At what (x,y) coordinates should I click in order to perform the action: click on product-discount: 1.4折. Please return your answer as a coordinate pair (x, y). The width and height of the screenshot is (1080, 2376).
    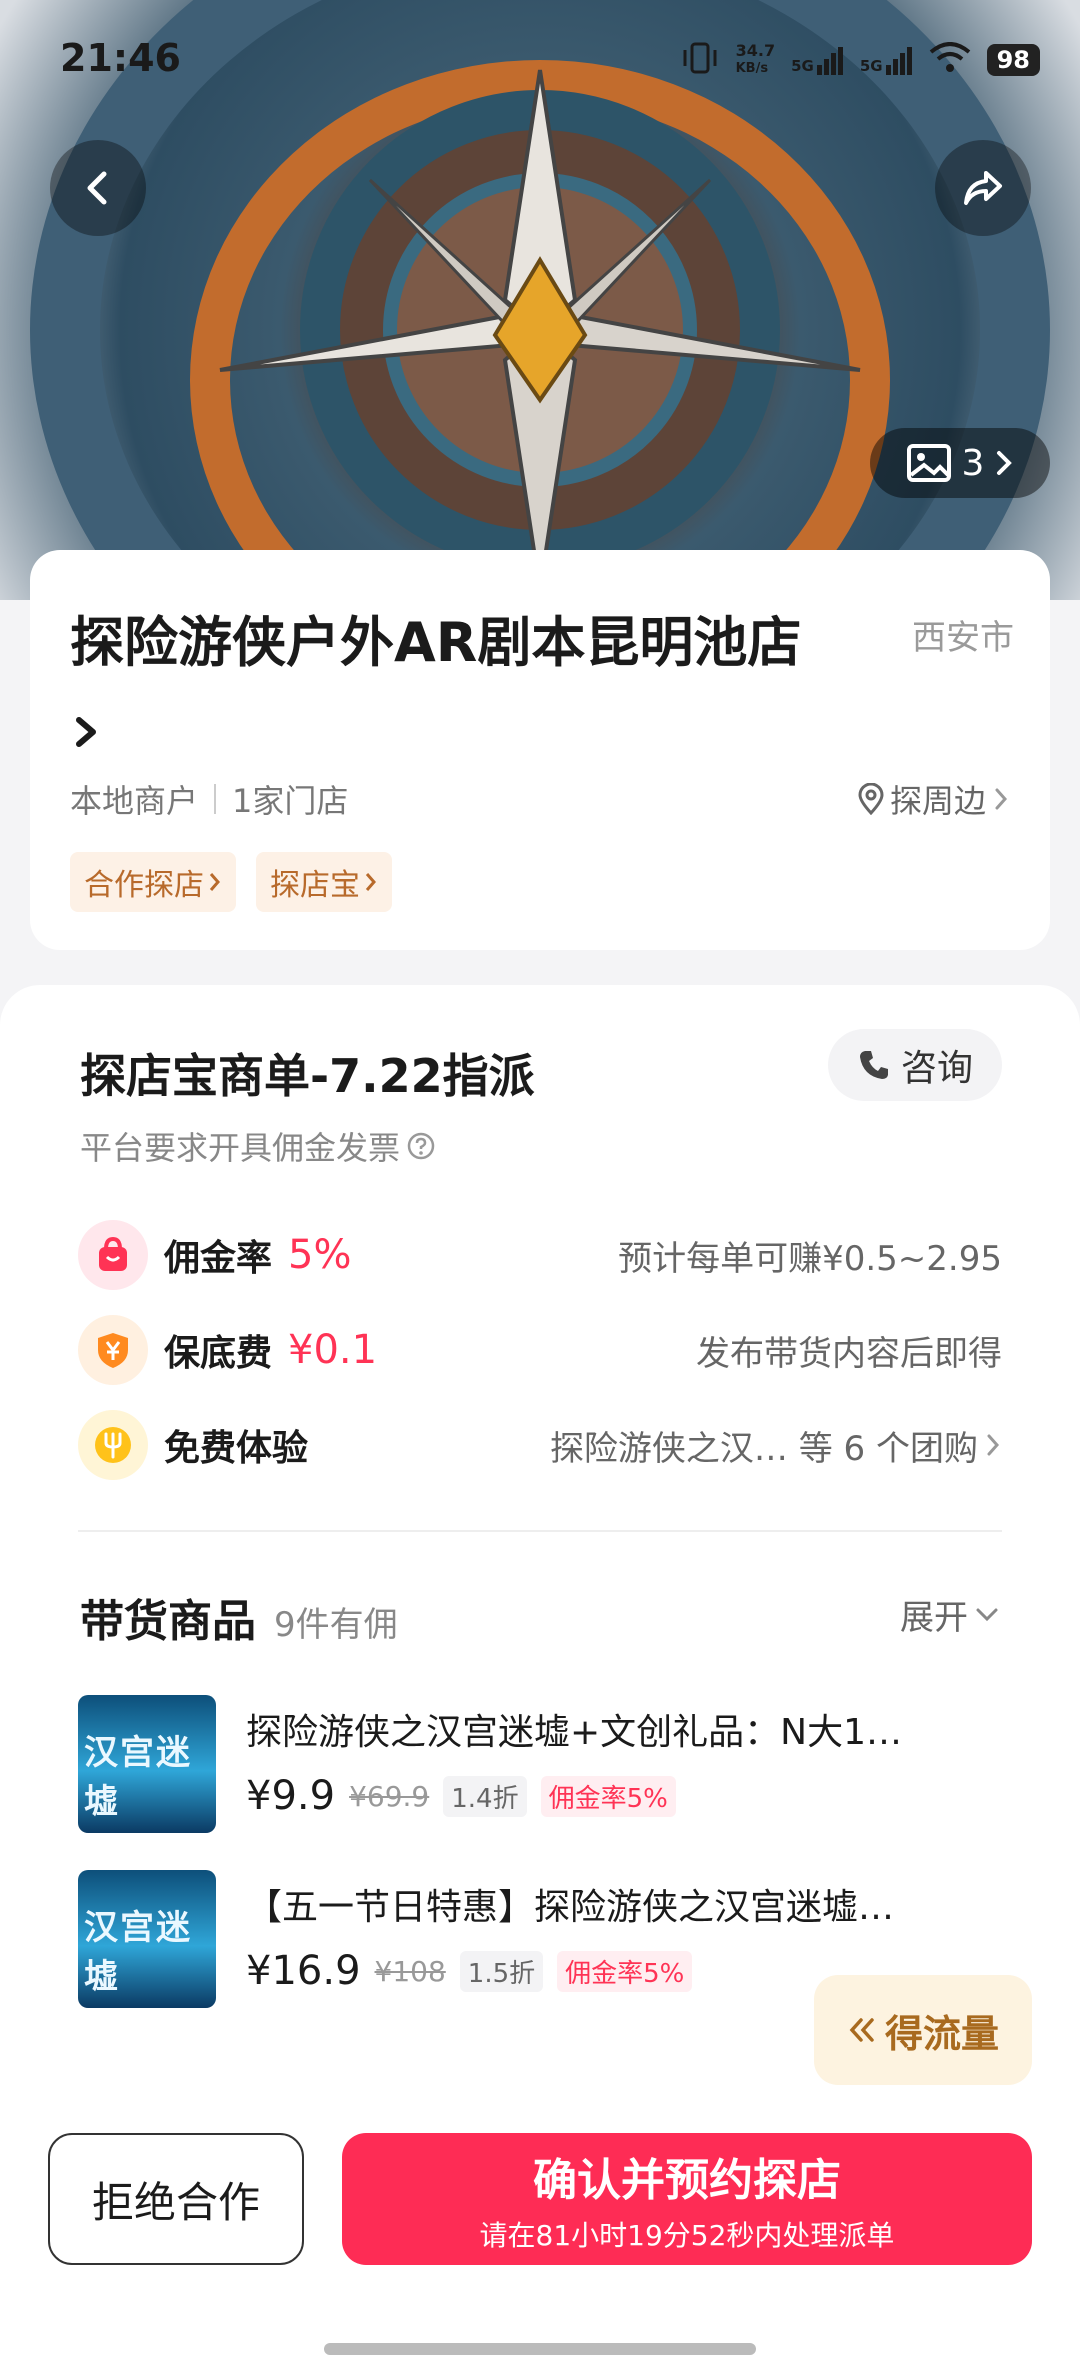
    Looking at the image, I should click on (485, 1796).